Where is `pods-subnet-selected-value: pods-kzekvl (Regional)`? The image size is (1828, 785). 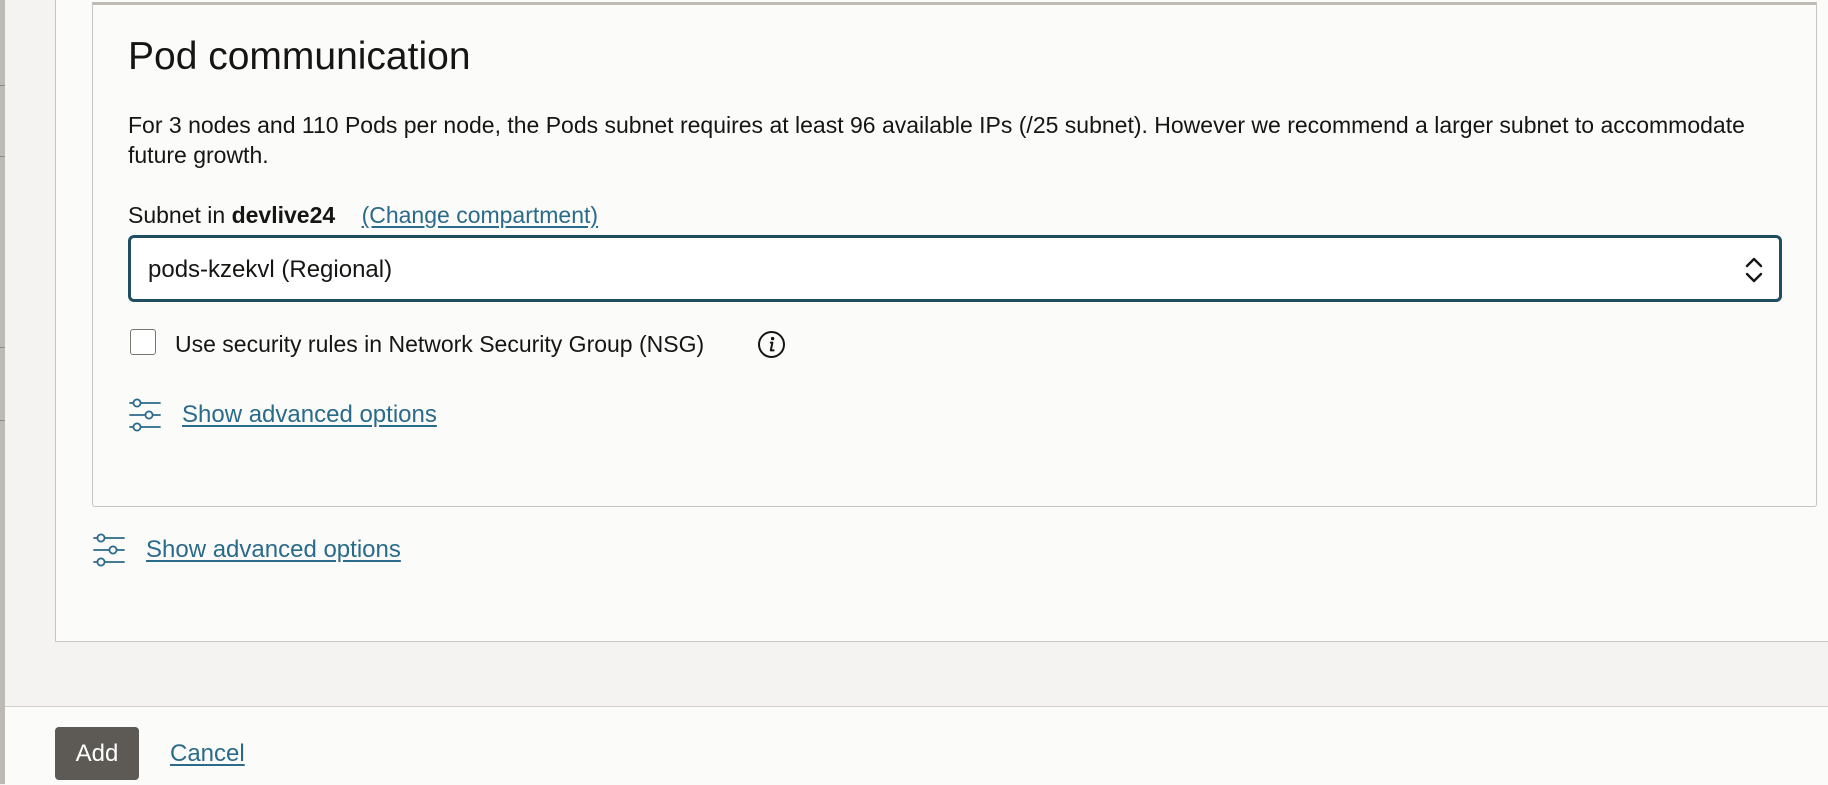 pods-subnet-selected-value: pods-kzekvl (Regional) is located at coordinates (270, 269).